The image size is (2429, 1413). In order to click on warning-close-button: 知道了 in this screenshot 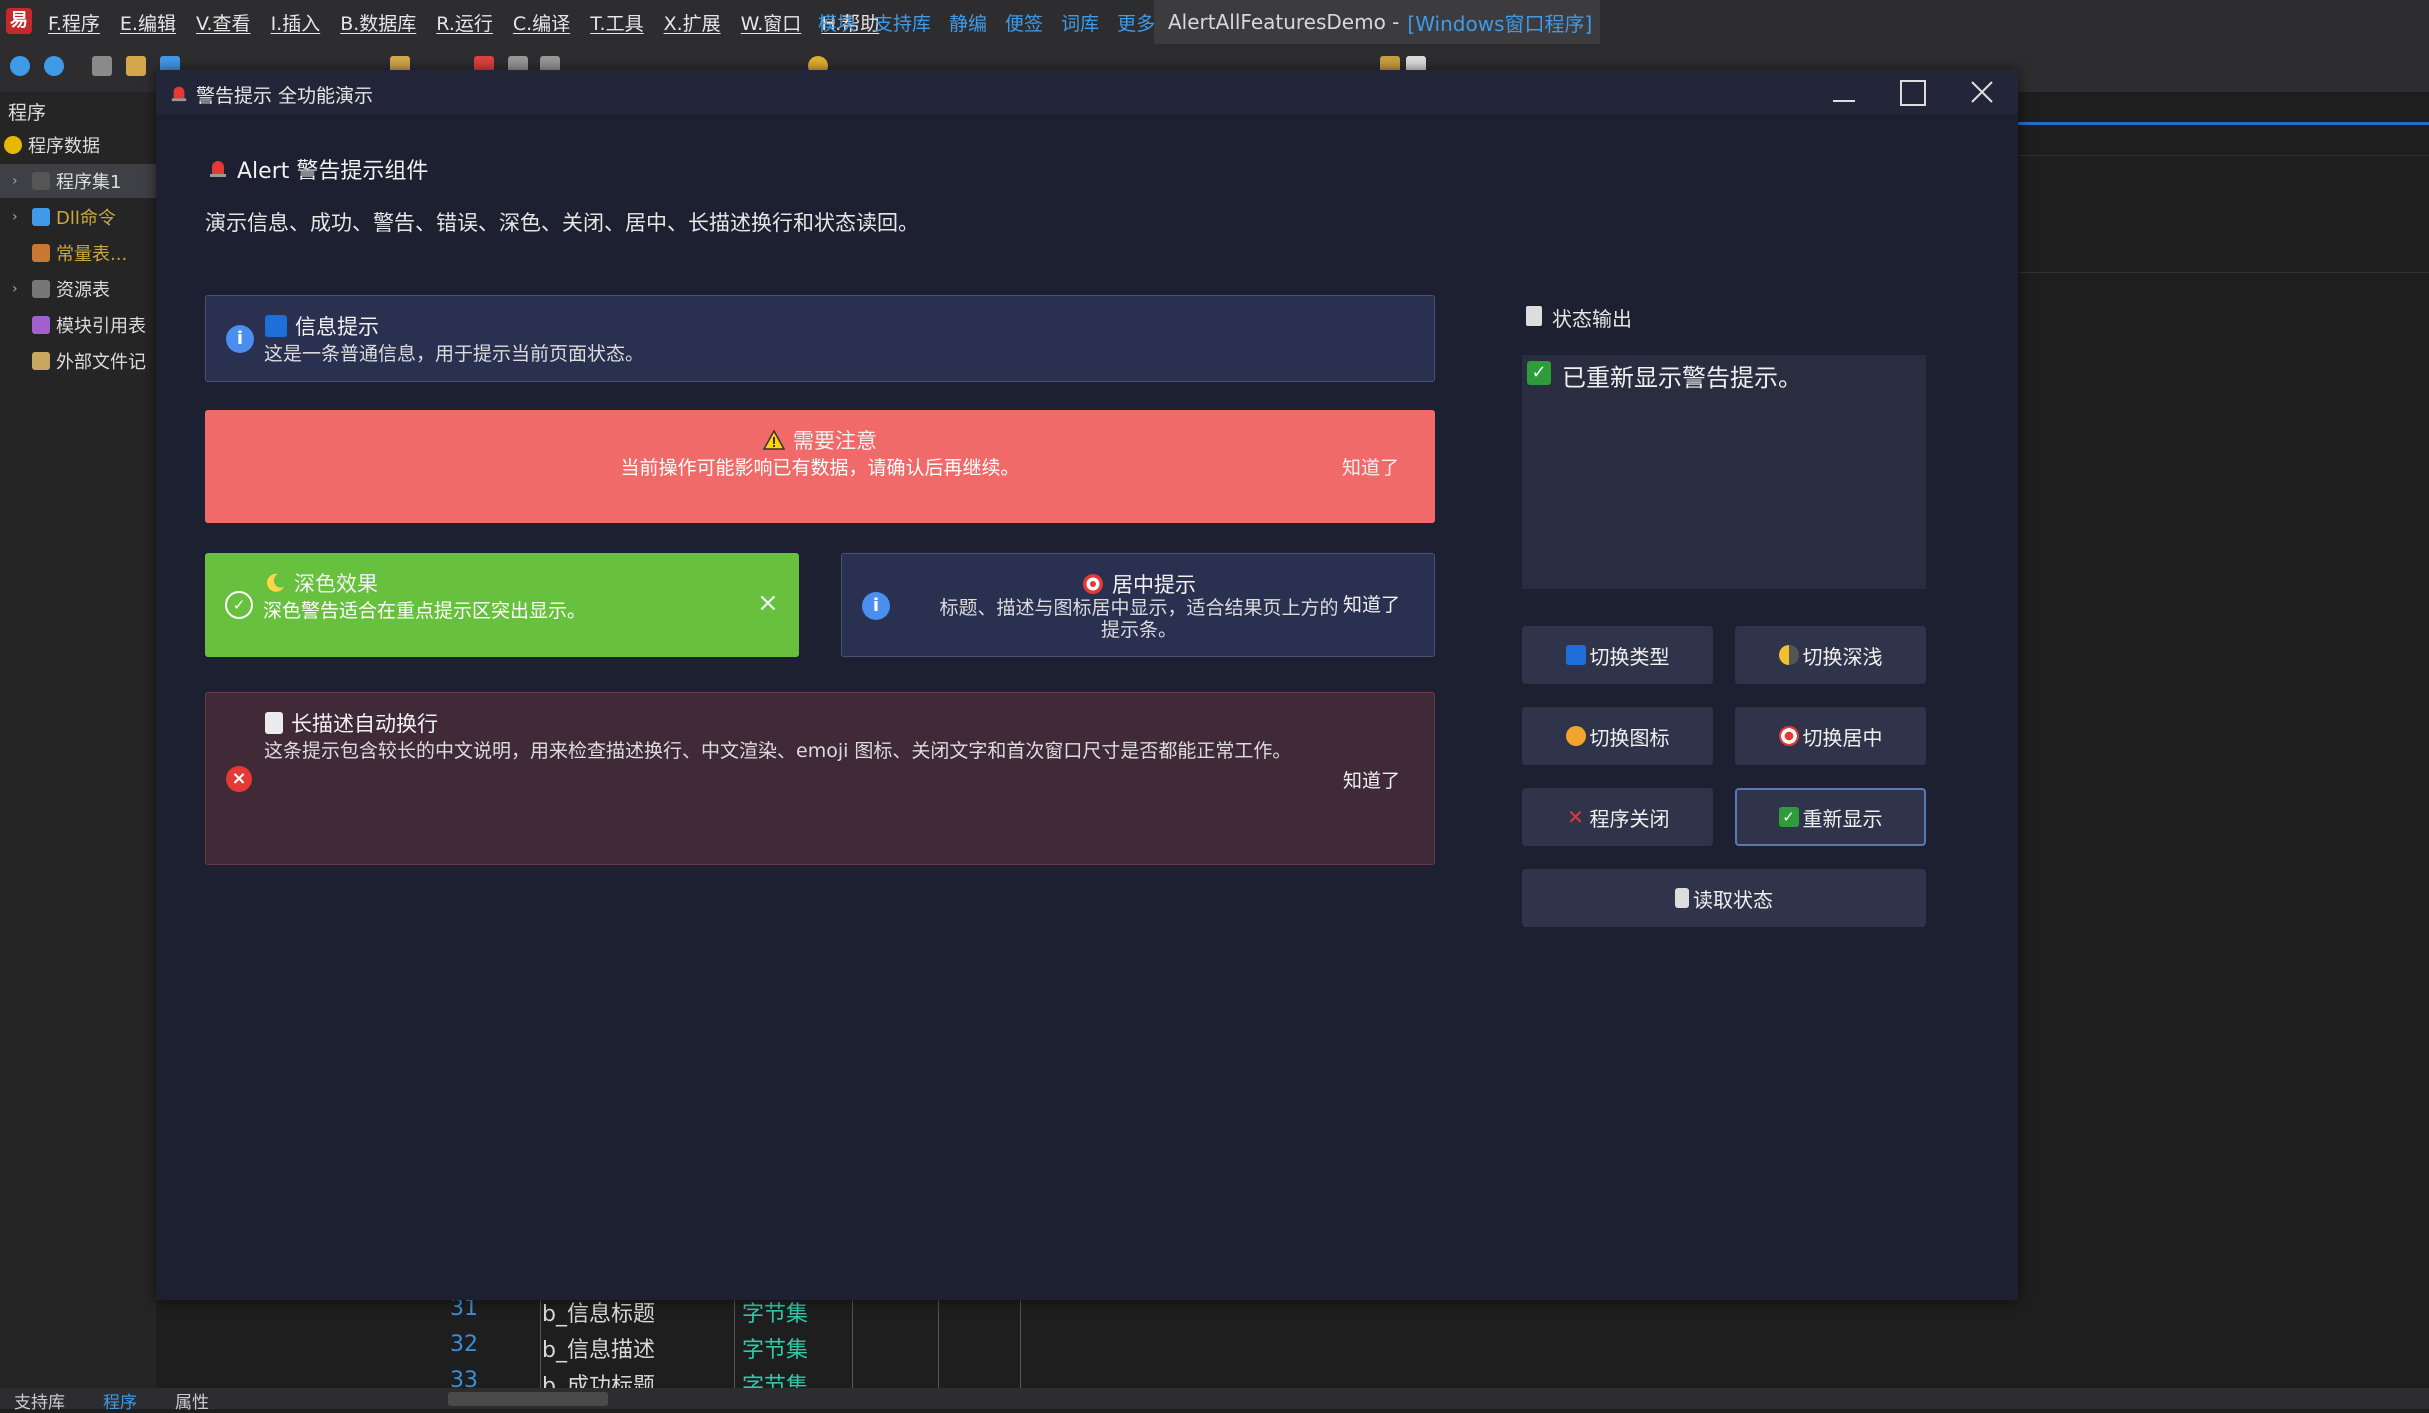, I will do `click(1370, 466)`.